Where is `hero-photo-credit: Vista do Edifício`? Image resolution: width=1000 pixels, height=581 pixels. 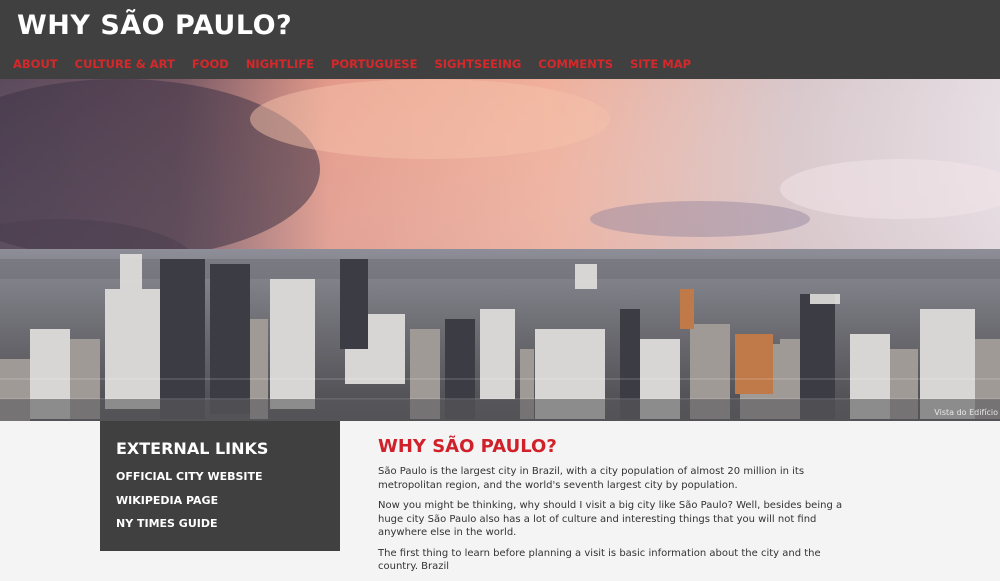
hero-photo-credit: Vista do Edifício is located at coordinates (966, 412).